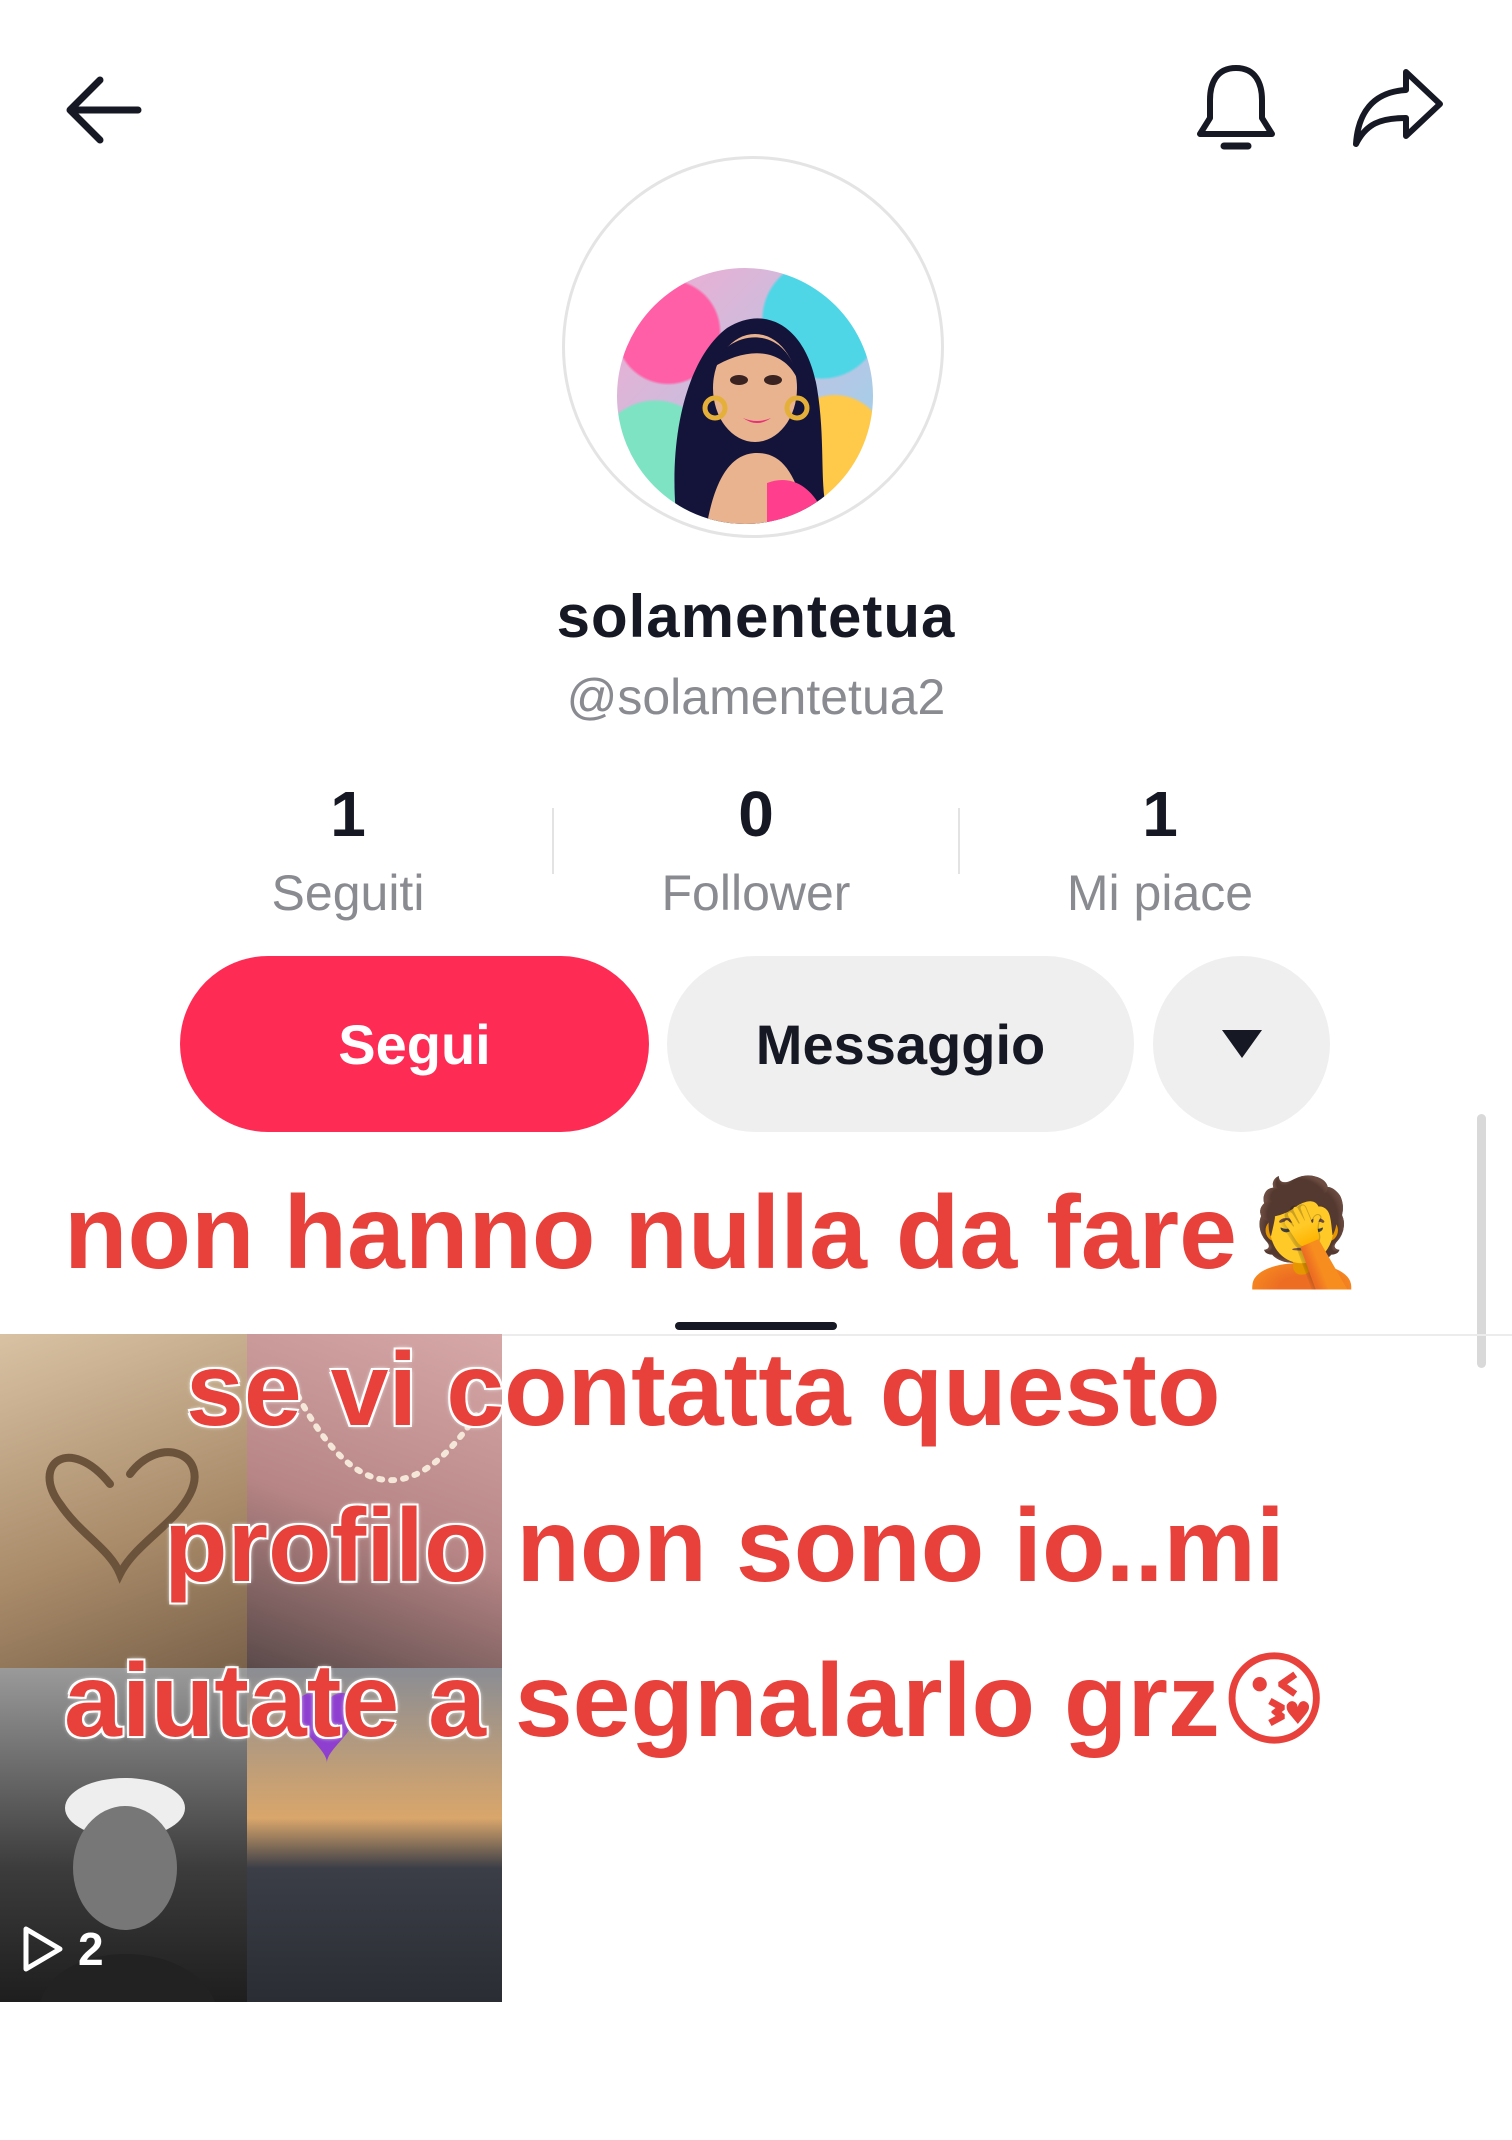 The image size is (1512, 2140). Describe the element at coordinates (756, 697) in the screenshot. I see `username-handle: @solamentetua2` at that location.